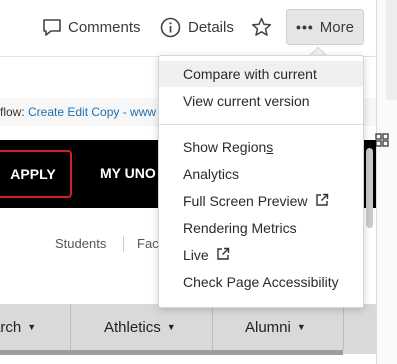  I want to click on menu-item-full-screen-preview: Full Screen Preview, so click(261, 201).